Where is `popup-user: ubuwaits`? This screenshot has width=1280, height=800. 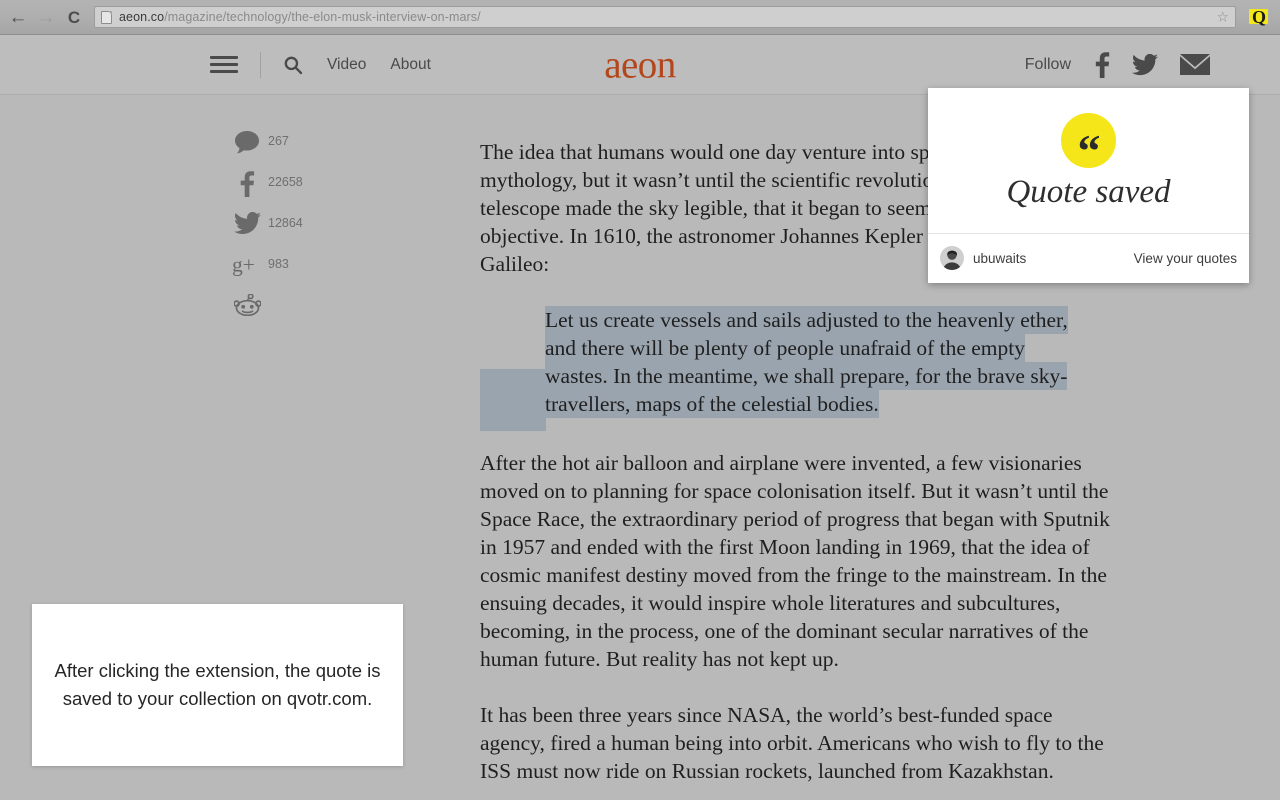
popup-user: ubuwaits is located at coordinates (983, 258).